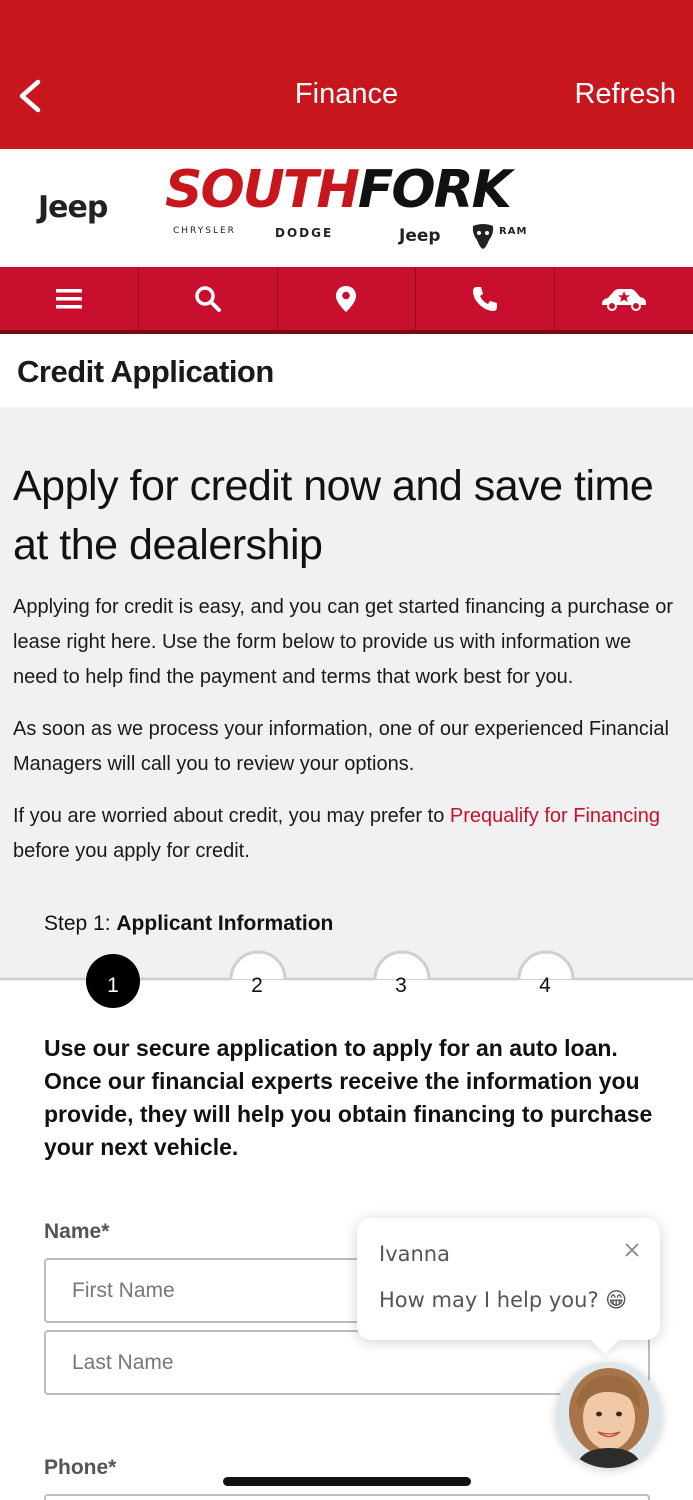  I want to click on icon-nav-bar, so click(346, 300).